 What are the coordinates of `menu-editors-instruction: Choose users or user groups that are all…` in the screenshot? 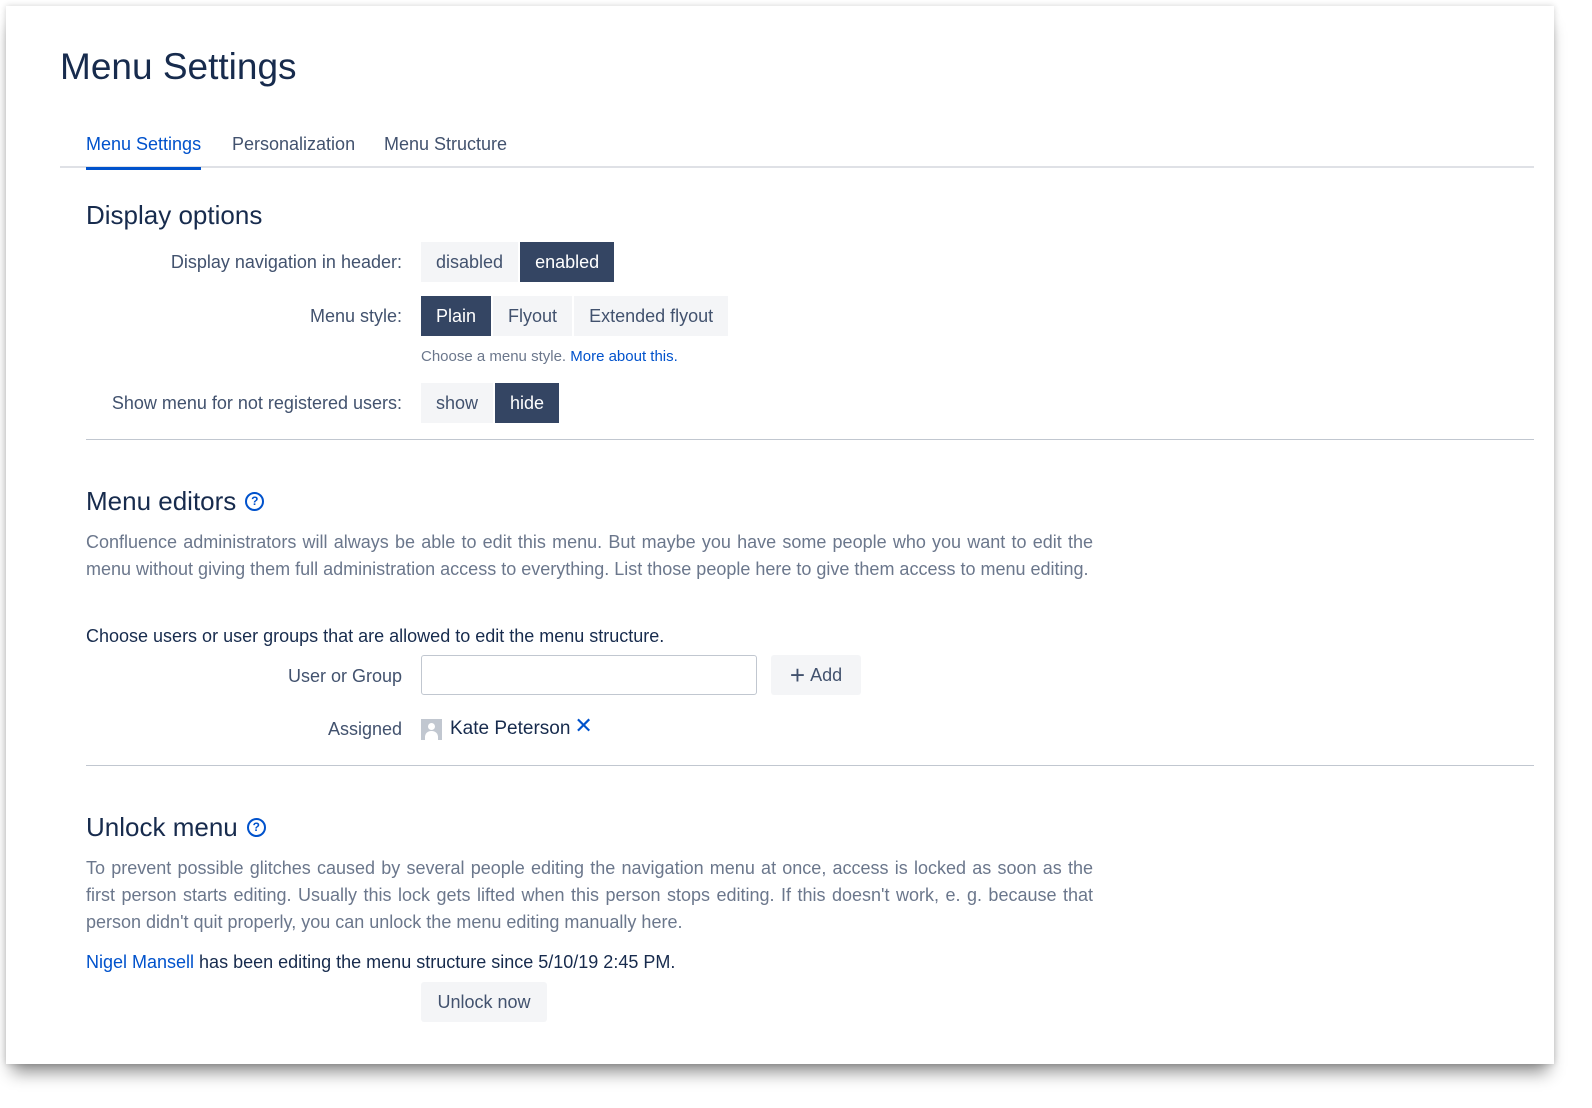 It's located at (375, 636).